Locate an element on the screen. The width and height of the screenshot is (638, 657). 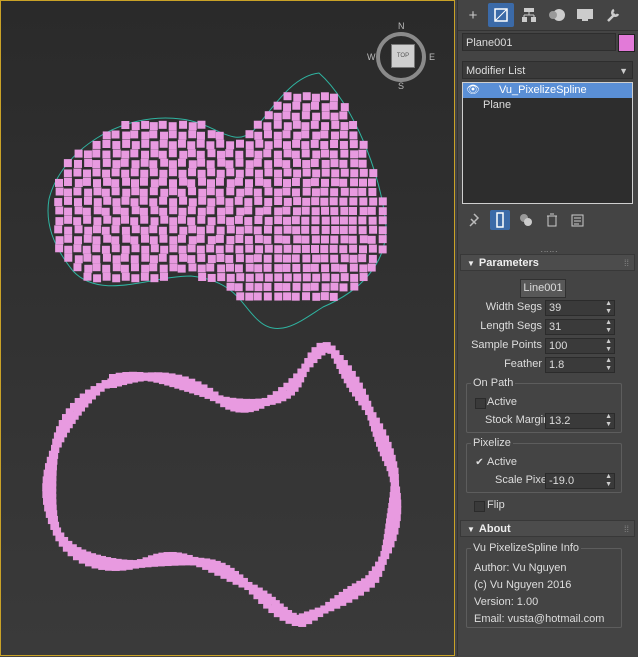
stock-margin-spinner: 13.2 ▲ ▼ is located at coordinates (580, 421).